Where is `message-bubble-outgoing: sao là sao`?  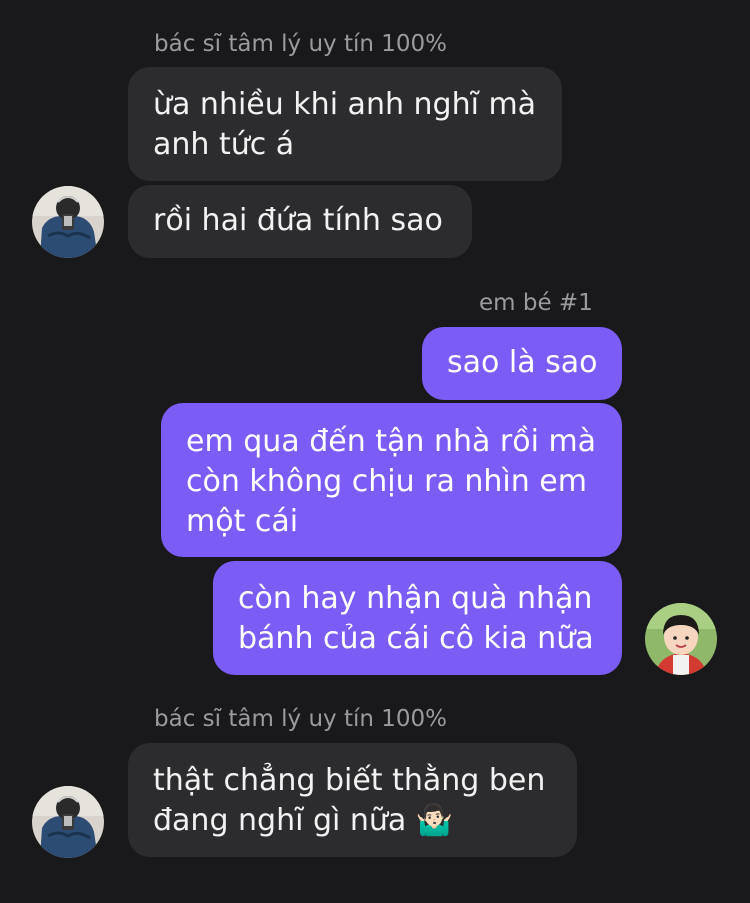 message-bubble-outgoing: sao là sao is located at coordinates (522, 363).